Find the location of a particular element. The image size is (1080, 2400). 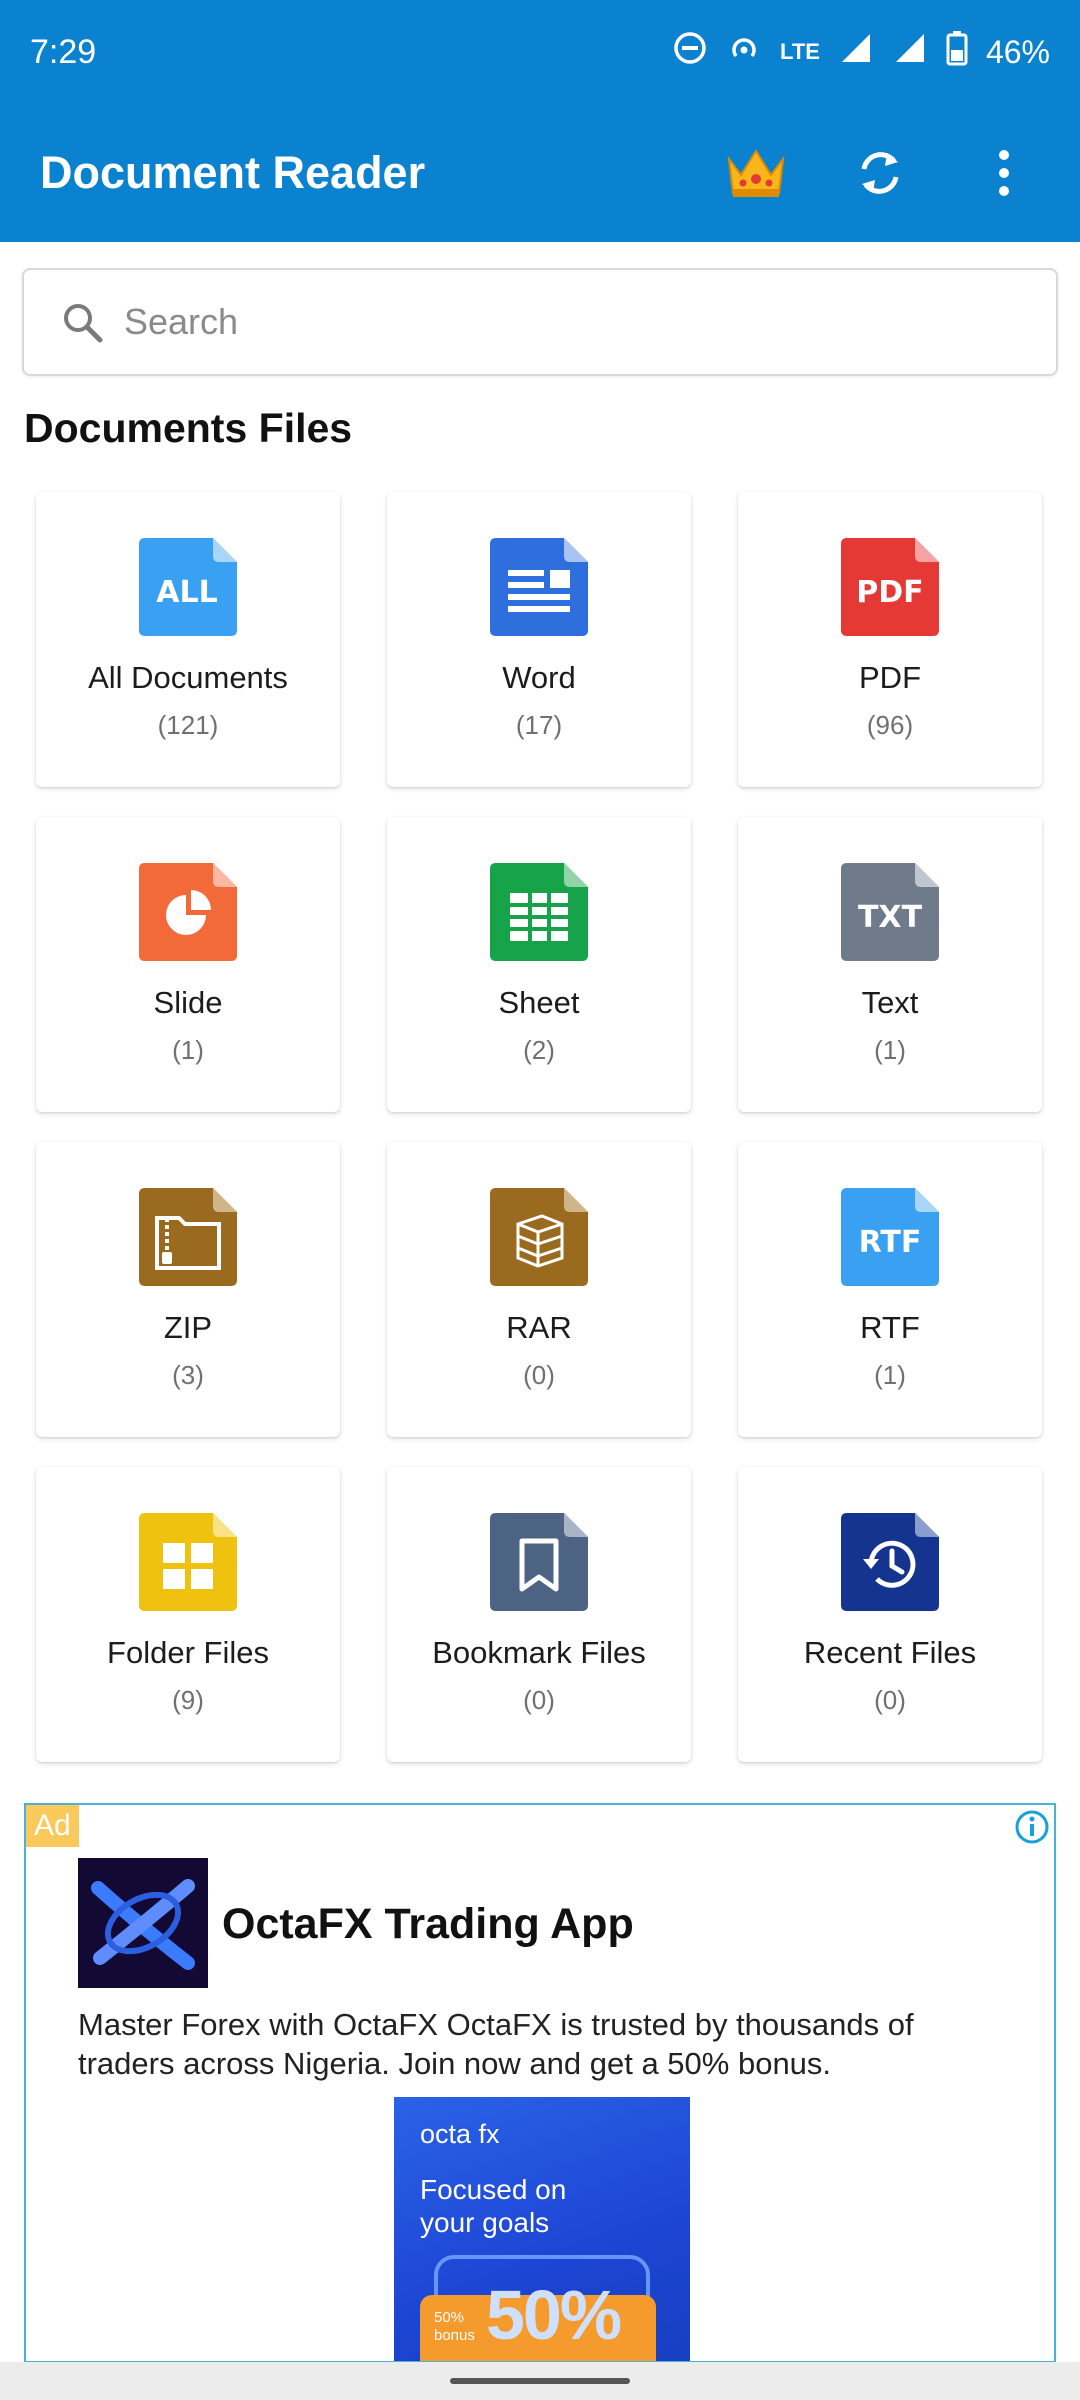

sheet-icon is located at coordinates (539, 912).